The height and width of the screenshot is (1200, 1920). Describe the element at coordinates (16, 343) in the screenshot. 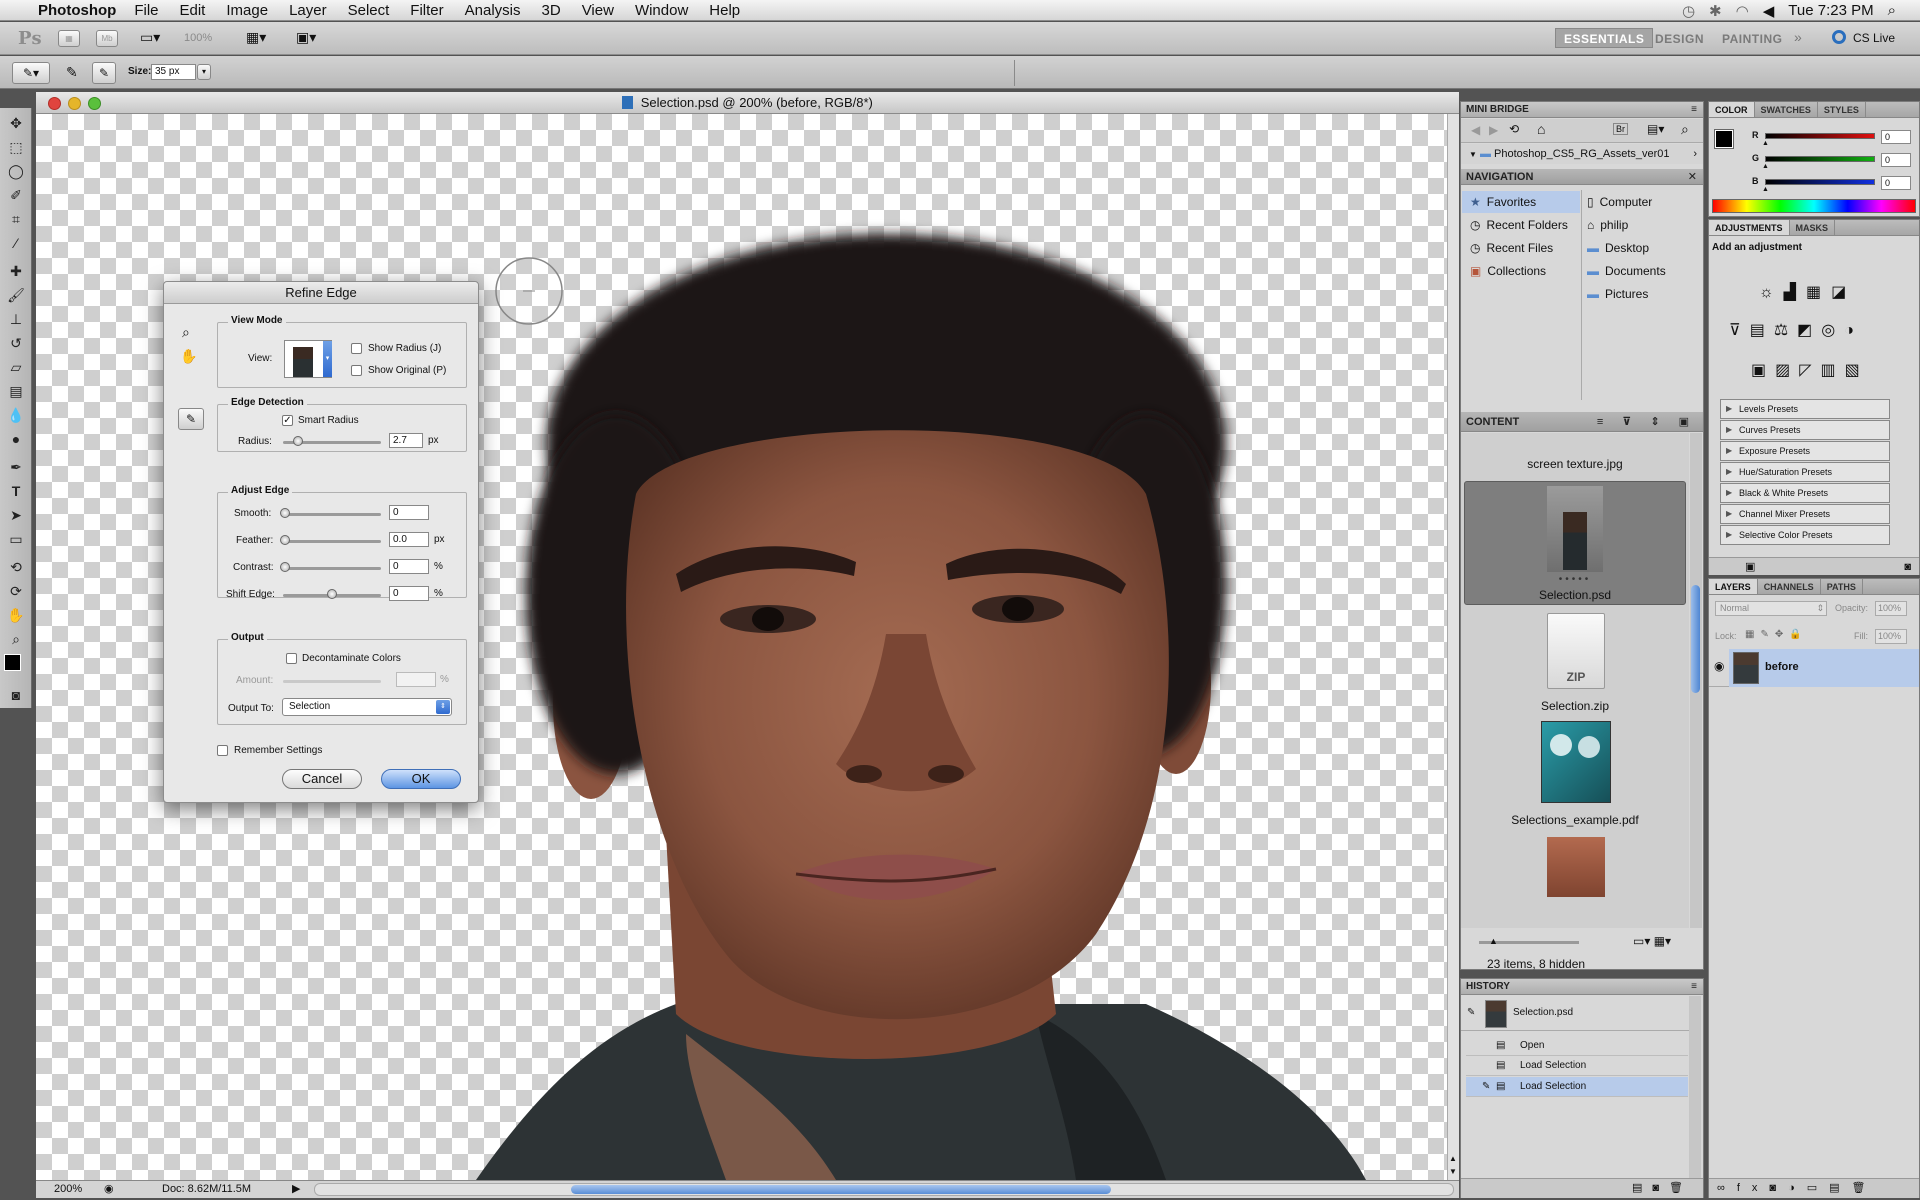

I see `history-brush-tool-icon: ↺` at that location.